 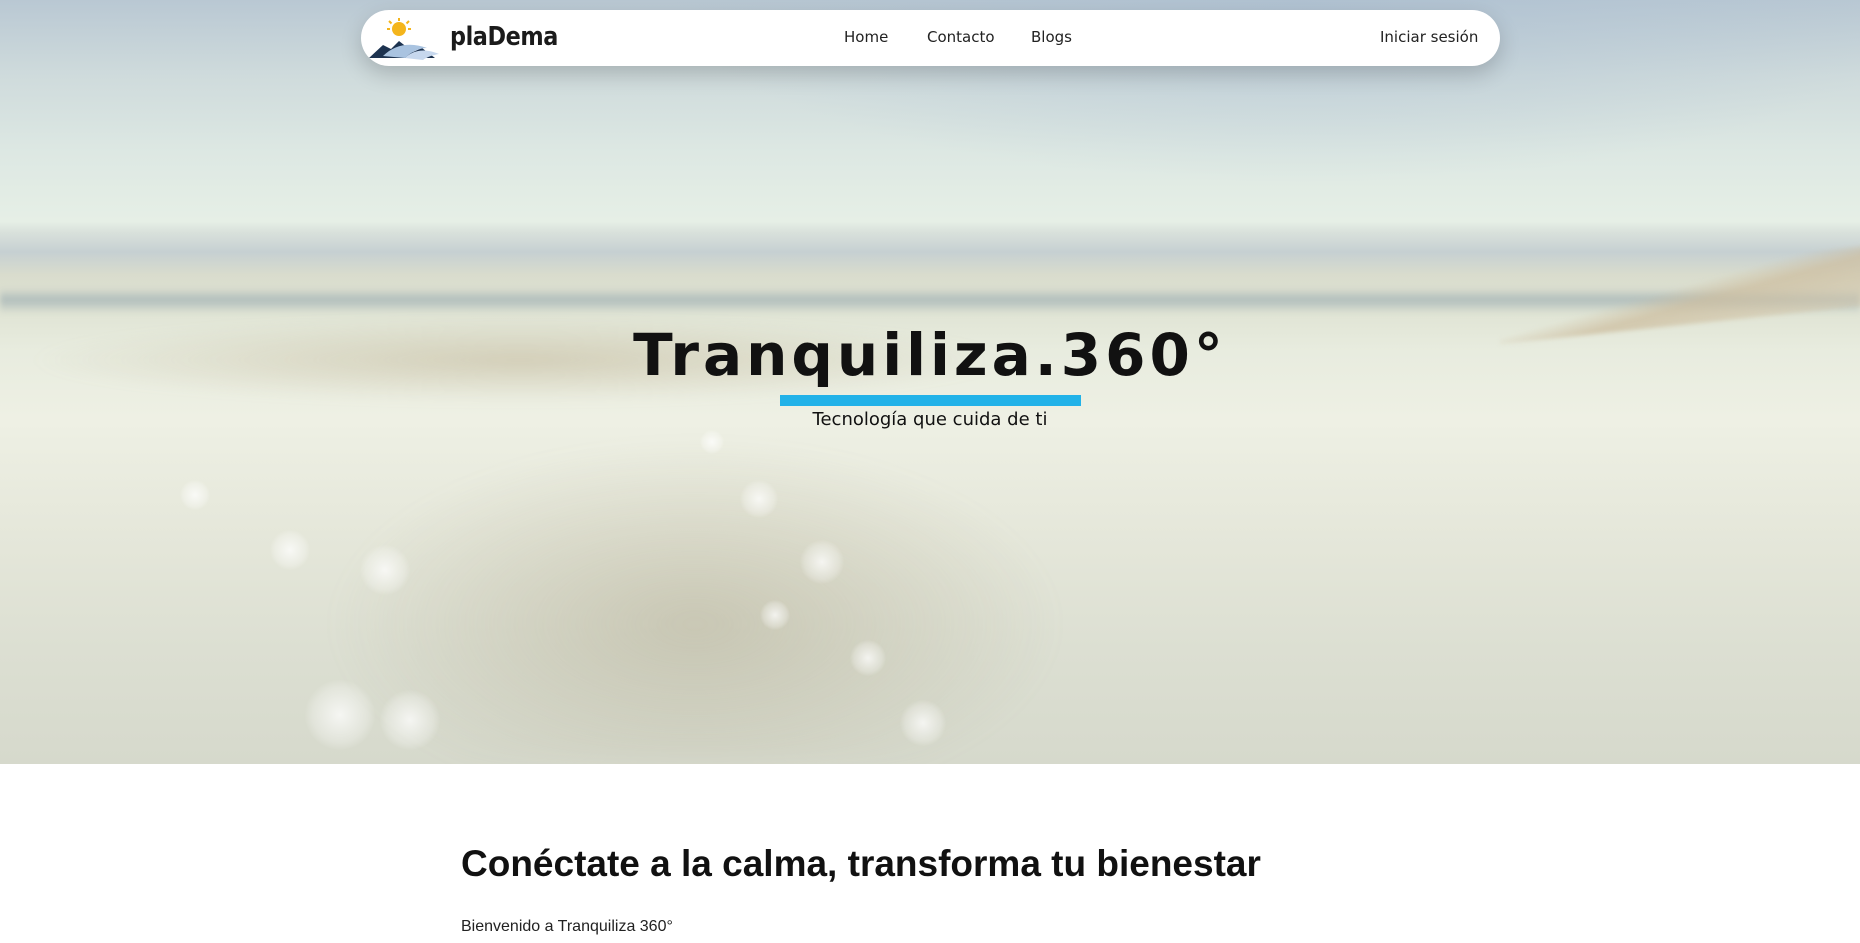 I want to click on section-intro: Bienvenido a Tranquiliza 360°, so click(x=567, y=926).